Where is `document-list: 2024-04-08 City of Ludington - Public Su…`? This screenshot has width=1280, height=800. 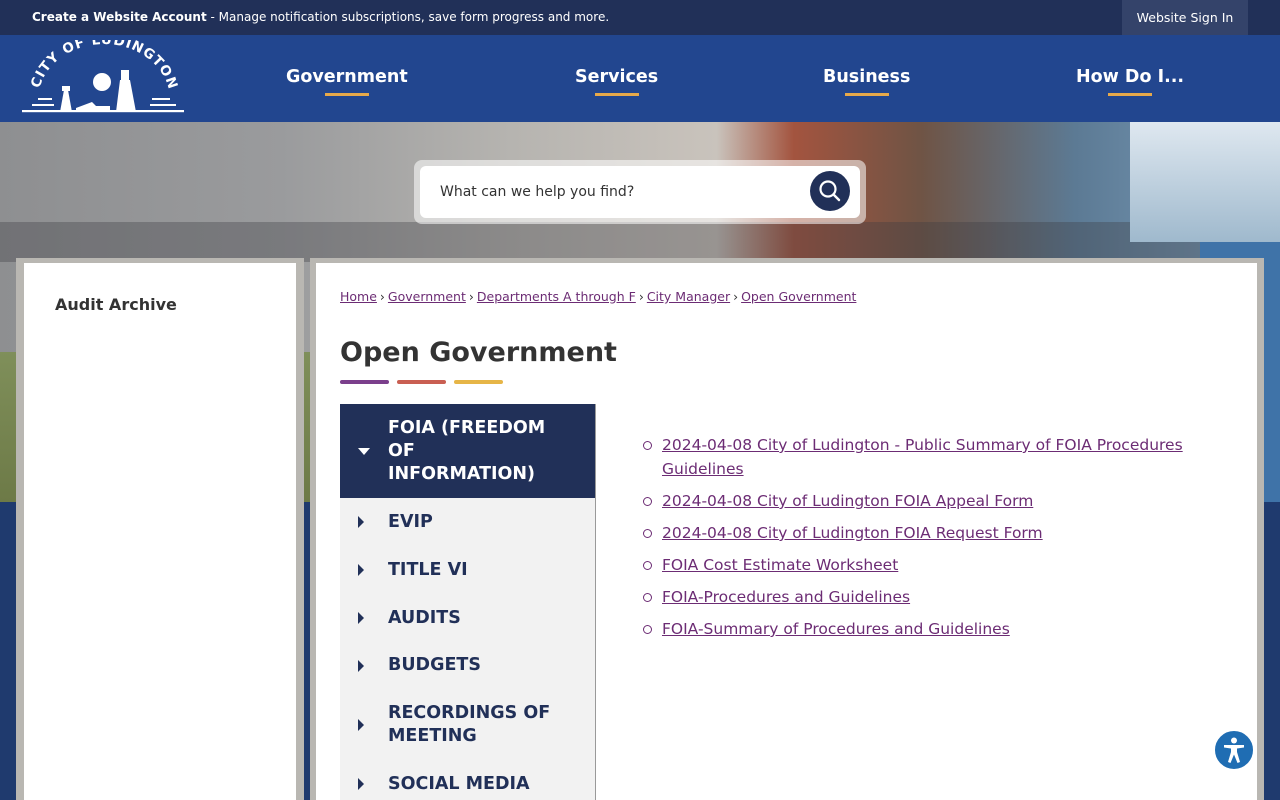
document-list: 2024-04-08 City of Ludington - Public Su… is located at coordinates (932, 541).